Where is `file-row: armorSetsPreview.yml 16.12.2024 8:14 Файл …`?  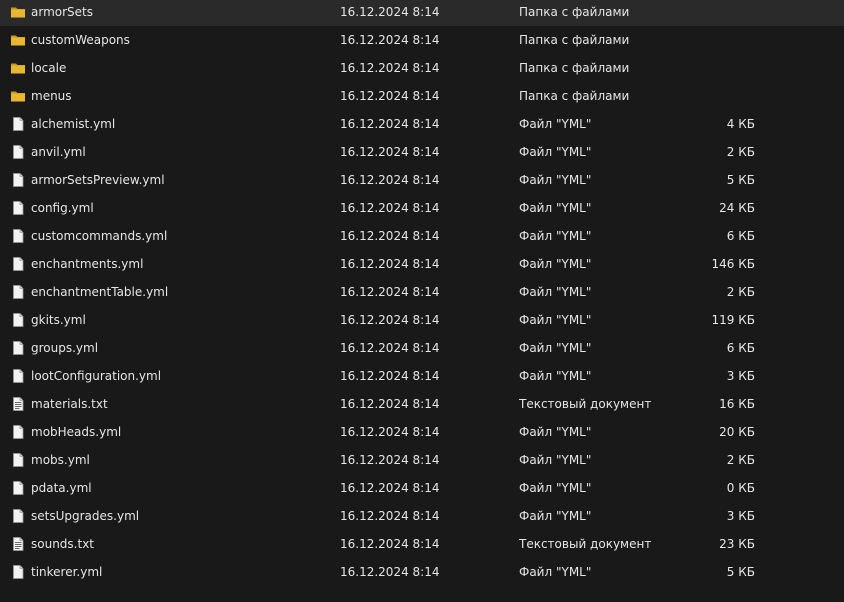
file-row: armorSetsPreview.yml 16.12.2024 8:14 Файл … is located at coordinates (422, 180).